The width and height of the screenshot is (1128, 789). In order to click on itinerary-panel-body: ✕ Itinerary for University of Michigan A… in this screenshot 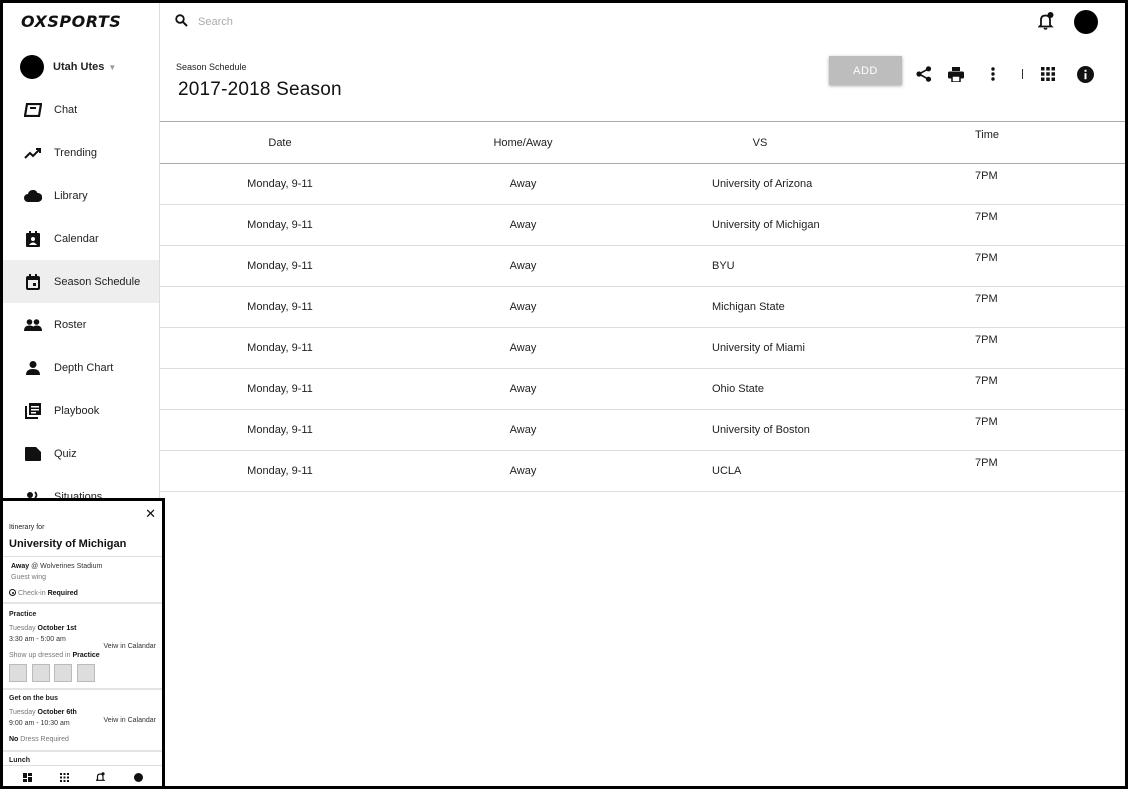, I will do `click(82, 643)`.